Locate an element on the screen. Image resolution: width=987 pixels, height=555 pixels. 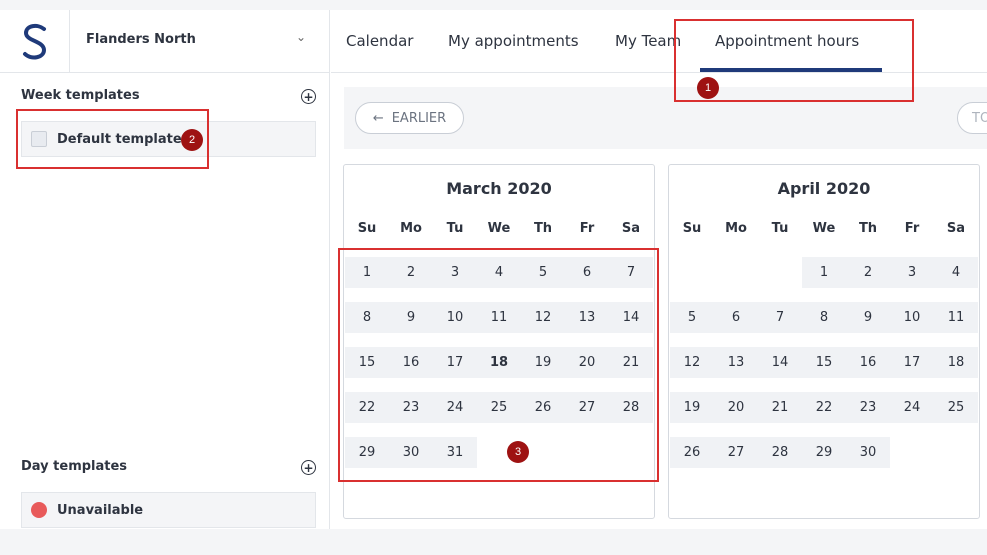
annotation-badge-2: 2 is located at coordinates (192, 140).